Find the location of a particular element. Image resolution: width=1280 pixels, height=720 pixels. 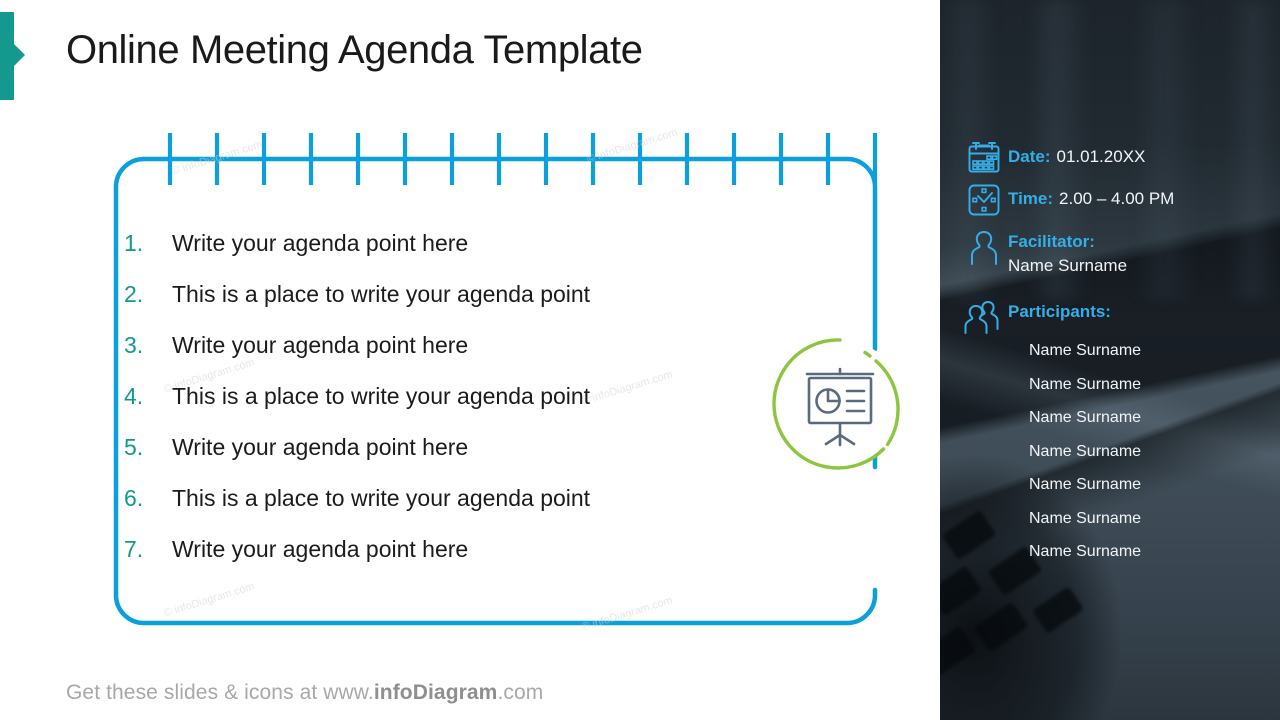

person-icon is located at coordinates (987, 248).